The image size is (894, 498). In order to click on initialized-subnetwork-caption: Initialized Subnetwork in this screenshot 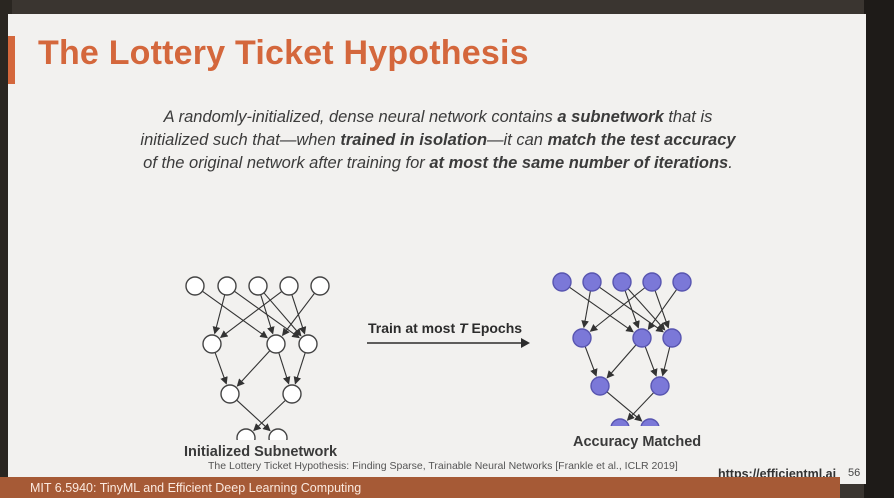, I will do `click(261, 452)`.